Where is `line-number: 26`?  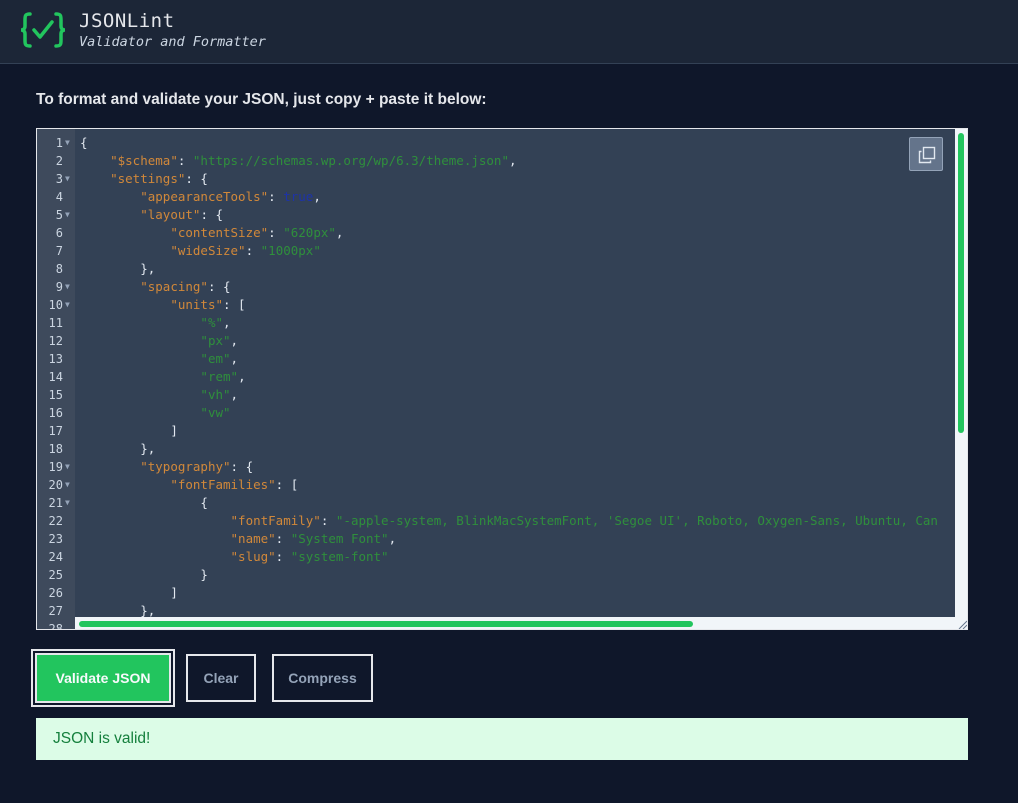
line-number: 26 is located at coordinates (55, 593).